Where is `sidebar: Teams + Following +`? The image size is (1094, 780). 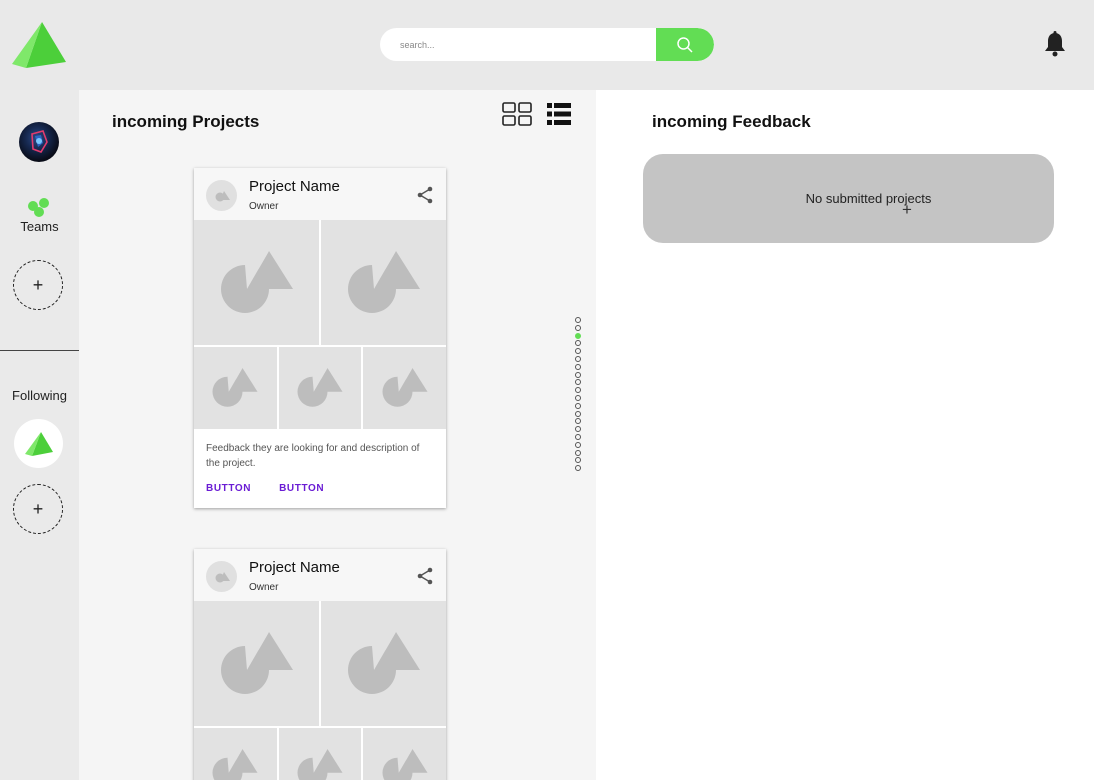
sidebar: Teams + Following + is located at coordinates (39, 435).